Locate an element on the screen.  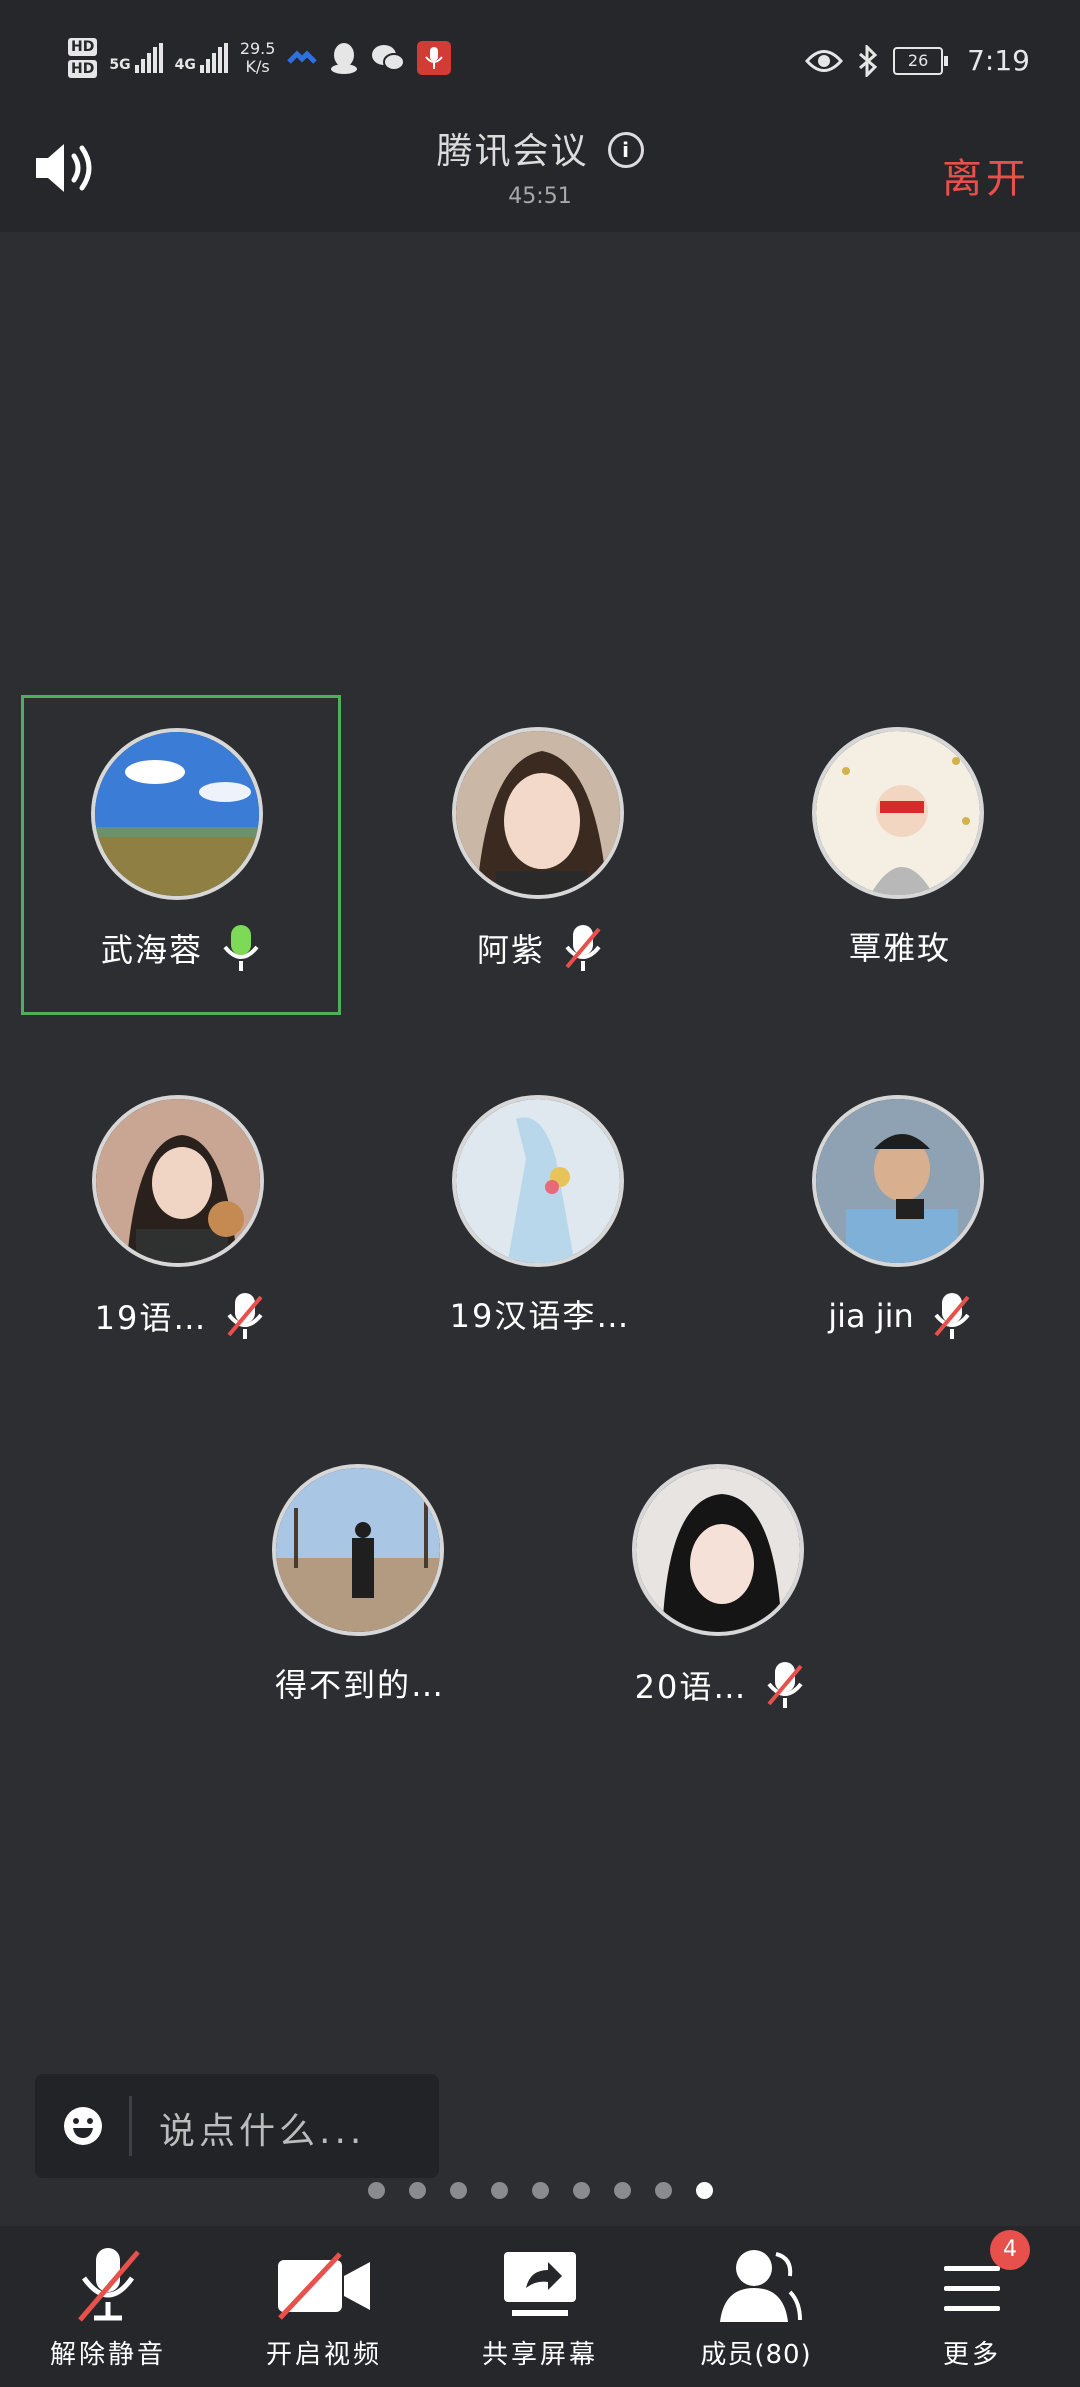
page-dot-current is located at coordinates (704, 2190).